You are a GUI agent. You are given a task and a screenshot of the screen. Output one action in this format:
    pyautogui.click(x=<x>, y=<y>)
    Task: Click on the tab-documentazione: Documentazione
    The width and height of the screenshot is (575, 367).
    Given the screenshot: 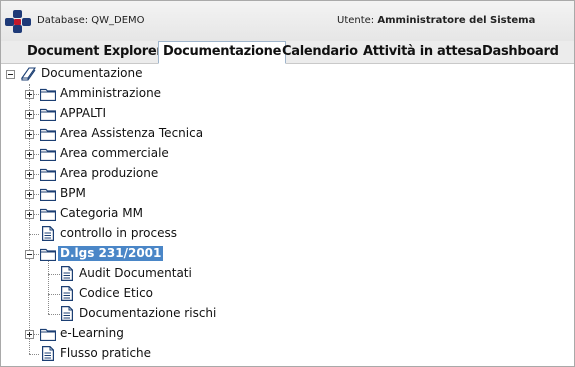 What is the action you would take?
    pyautogui.click(x=222, y=52)
    